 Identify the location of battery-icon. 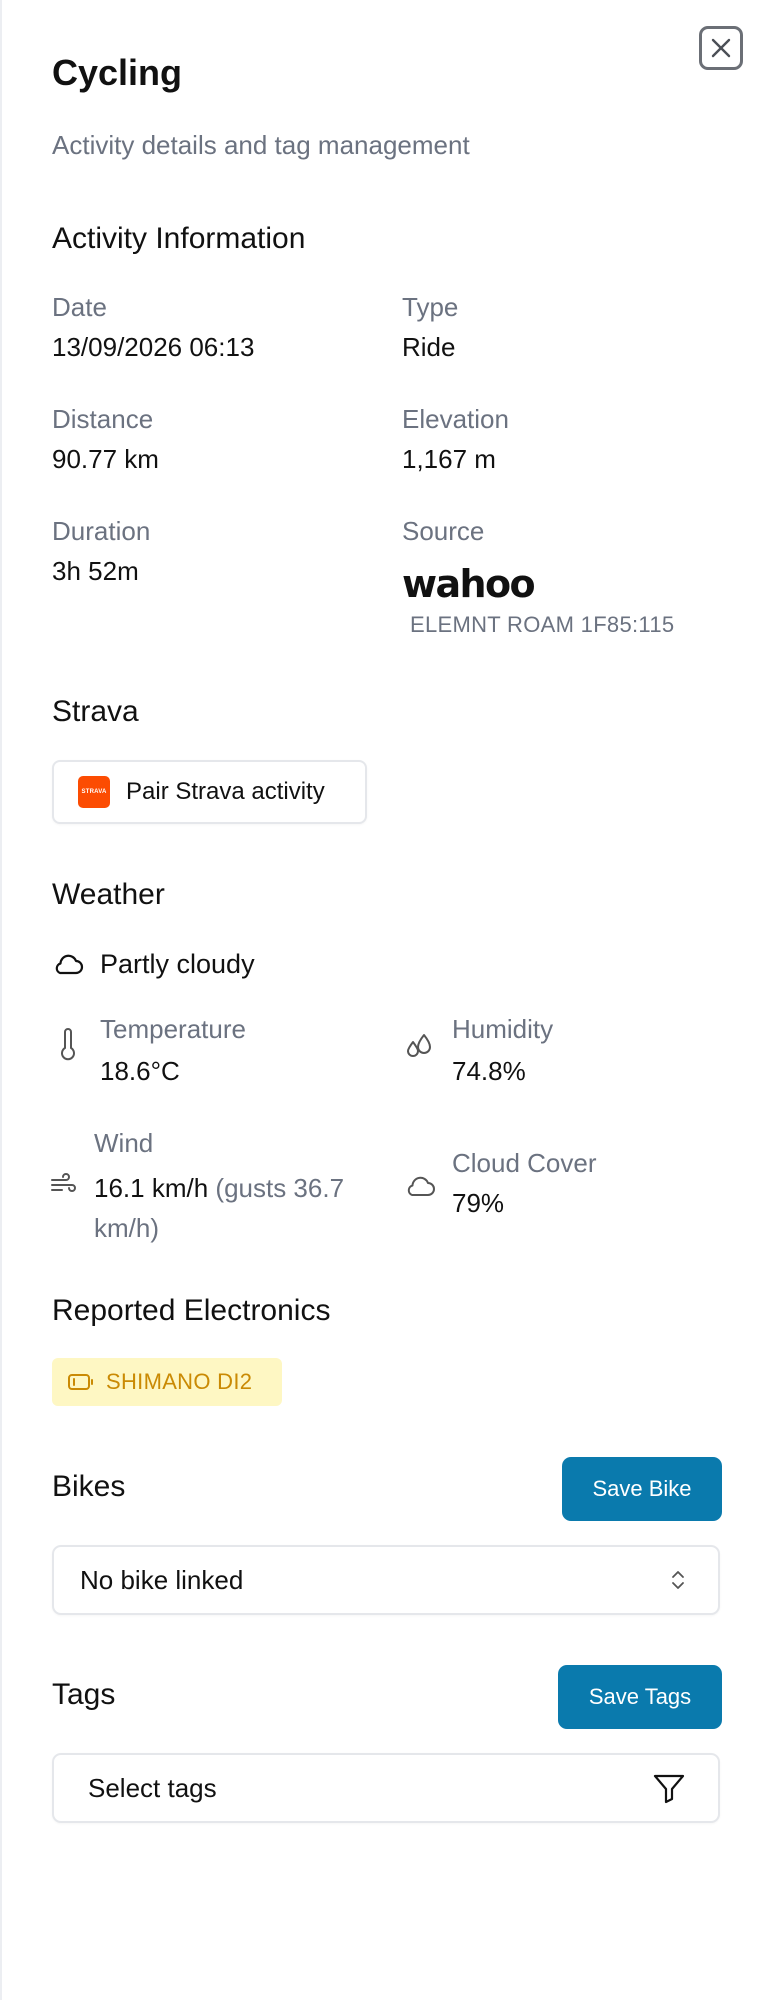
(80, 1382).